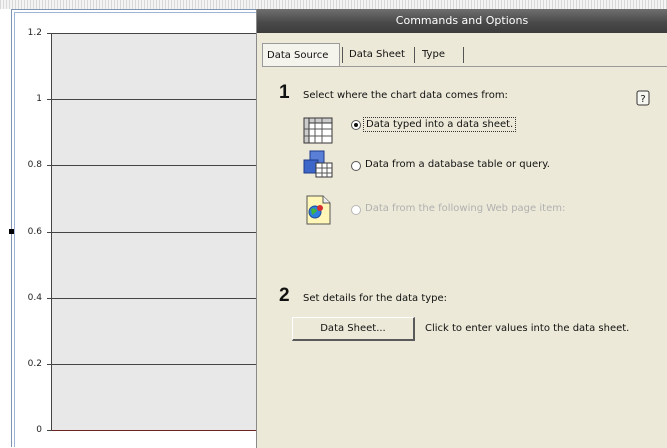  Describe the element at coordinates (440, 124) in the screenshot. I see `option-datasheet-label: Data typed into a data sheet.` at that location.